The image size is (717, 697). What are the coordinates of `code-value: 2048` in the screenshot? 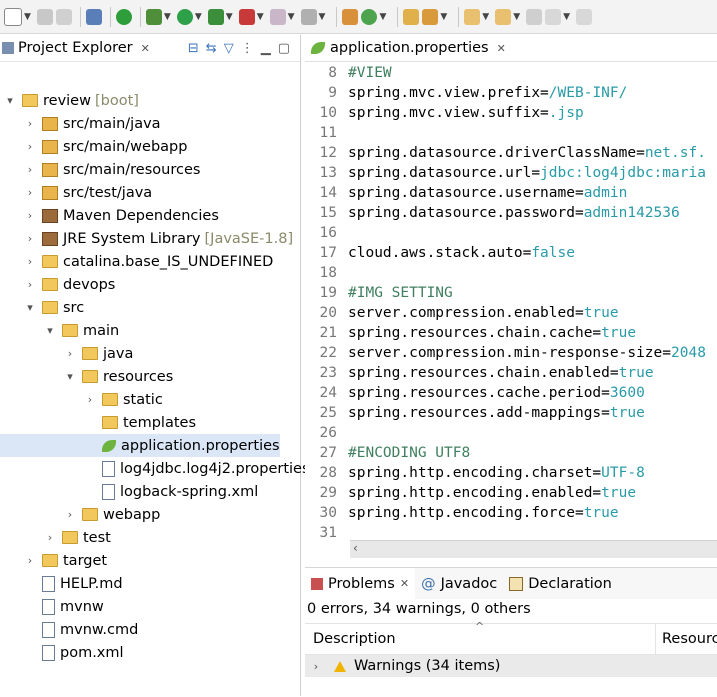 It's located at (688, 353).